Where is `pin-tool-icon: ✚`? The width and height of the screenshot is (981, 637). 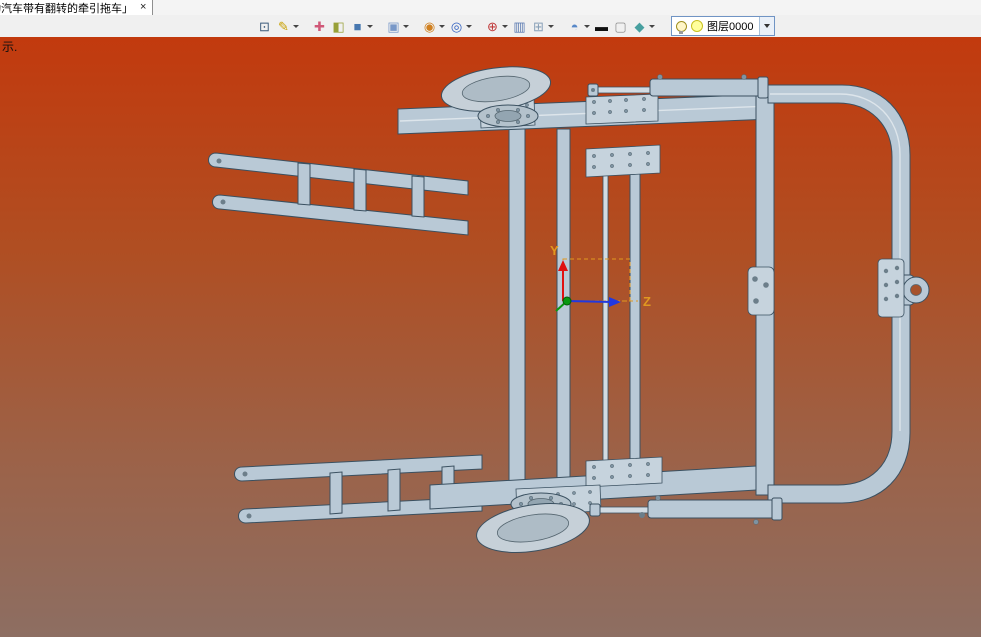
pin-tool-icon: ✚ is located at coordinates (319, 26).